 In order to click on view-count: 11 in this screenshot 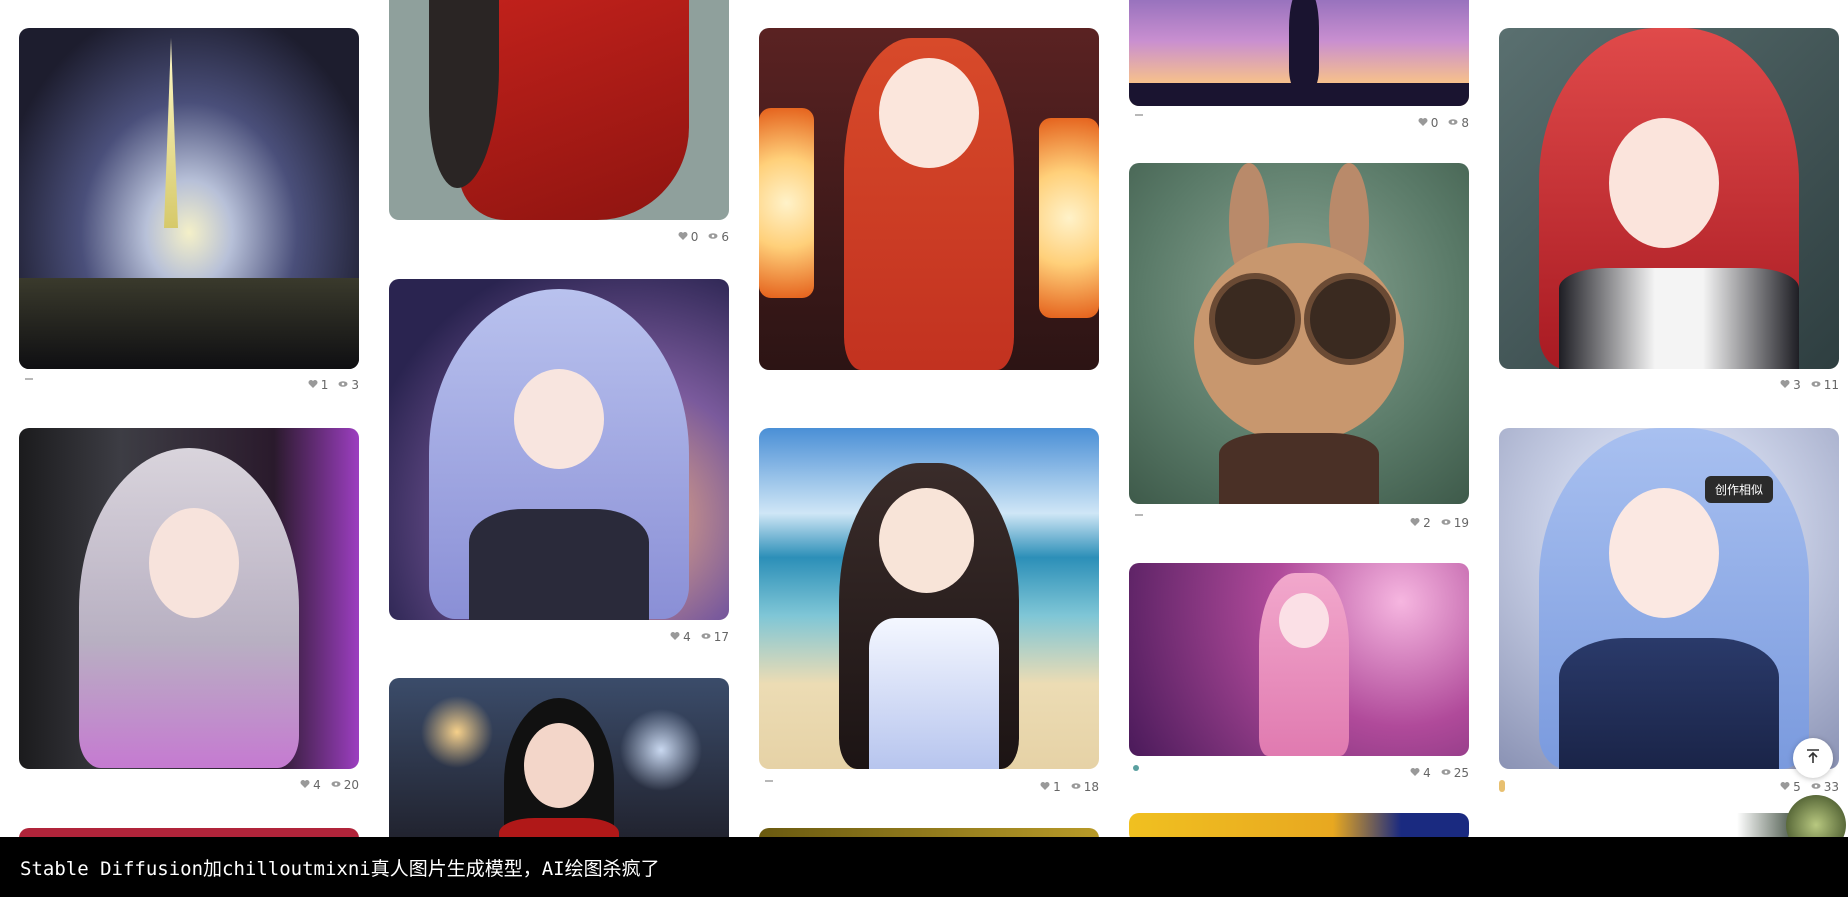, I will do `click(1831, 385)`.